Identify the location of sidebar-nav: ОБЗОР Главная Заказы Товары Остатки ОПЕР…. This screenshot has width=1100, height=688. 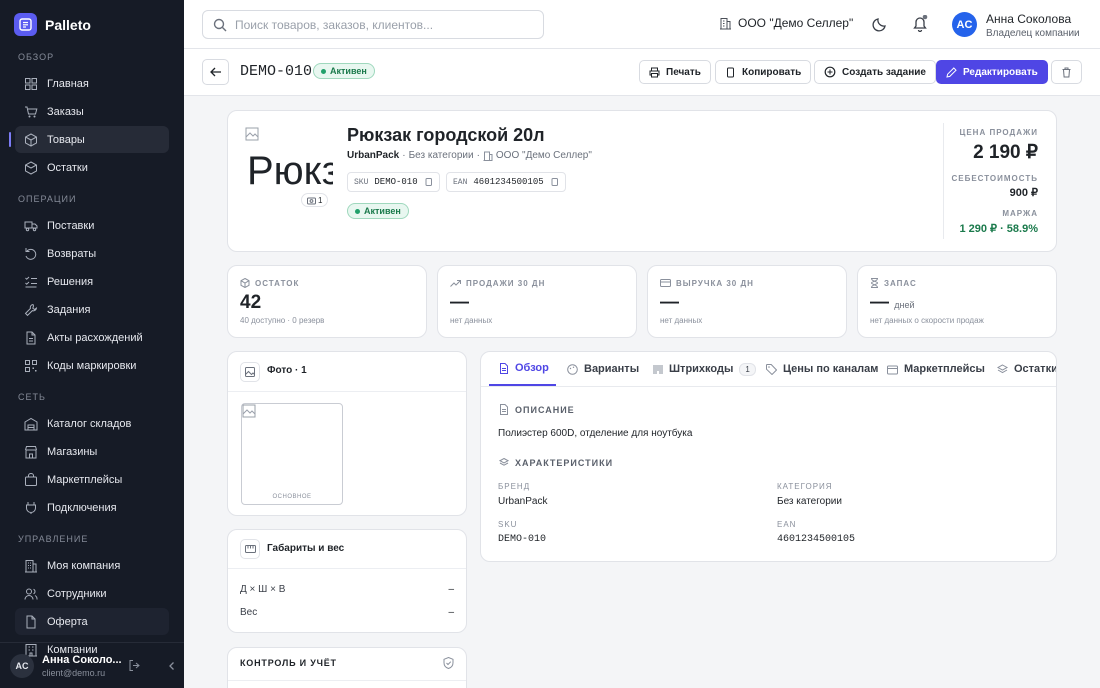
(92, 358).